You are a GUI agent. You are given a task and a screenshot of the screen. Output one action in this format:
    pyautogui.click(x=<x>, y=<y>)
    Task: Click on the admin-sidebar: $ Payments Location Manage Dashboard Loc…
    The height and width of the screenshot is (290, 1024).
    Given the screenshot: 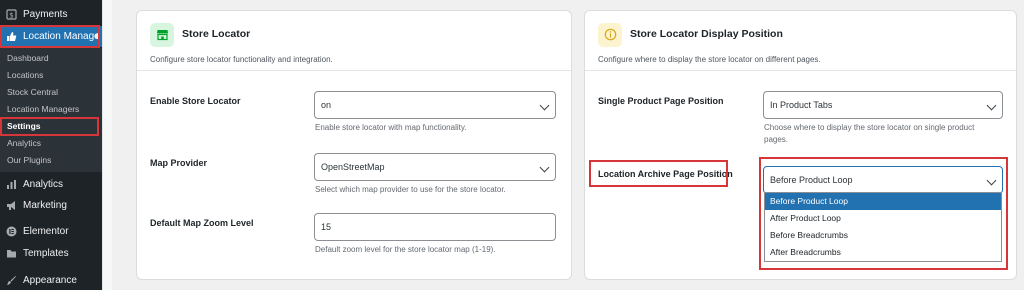 What is the action you would take?
    pyautogui.click(x=51, y=145)
    